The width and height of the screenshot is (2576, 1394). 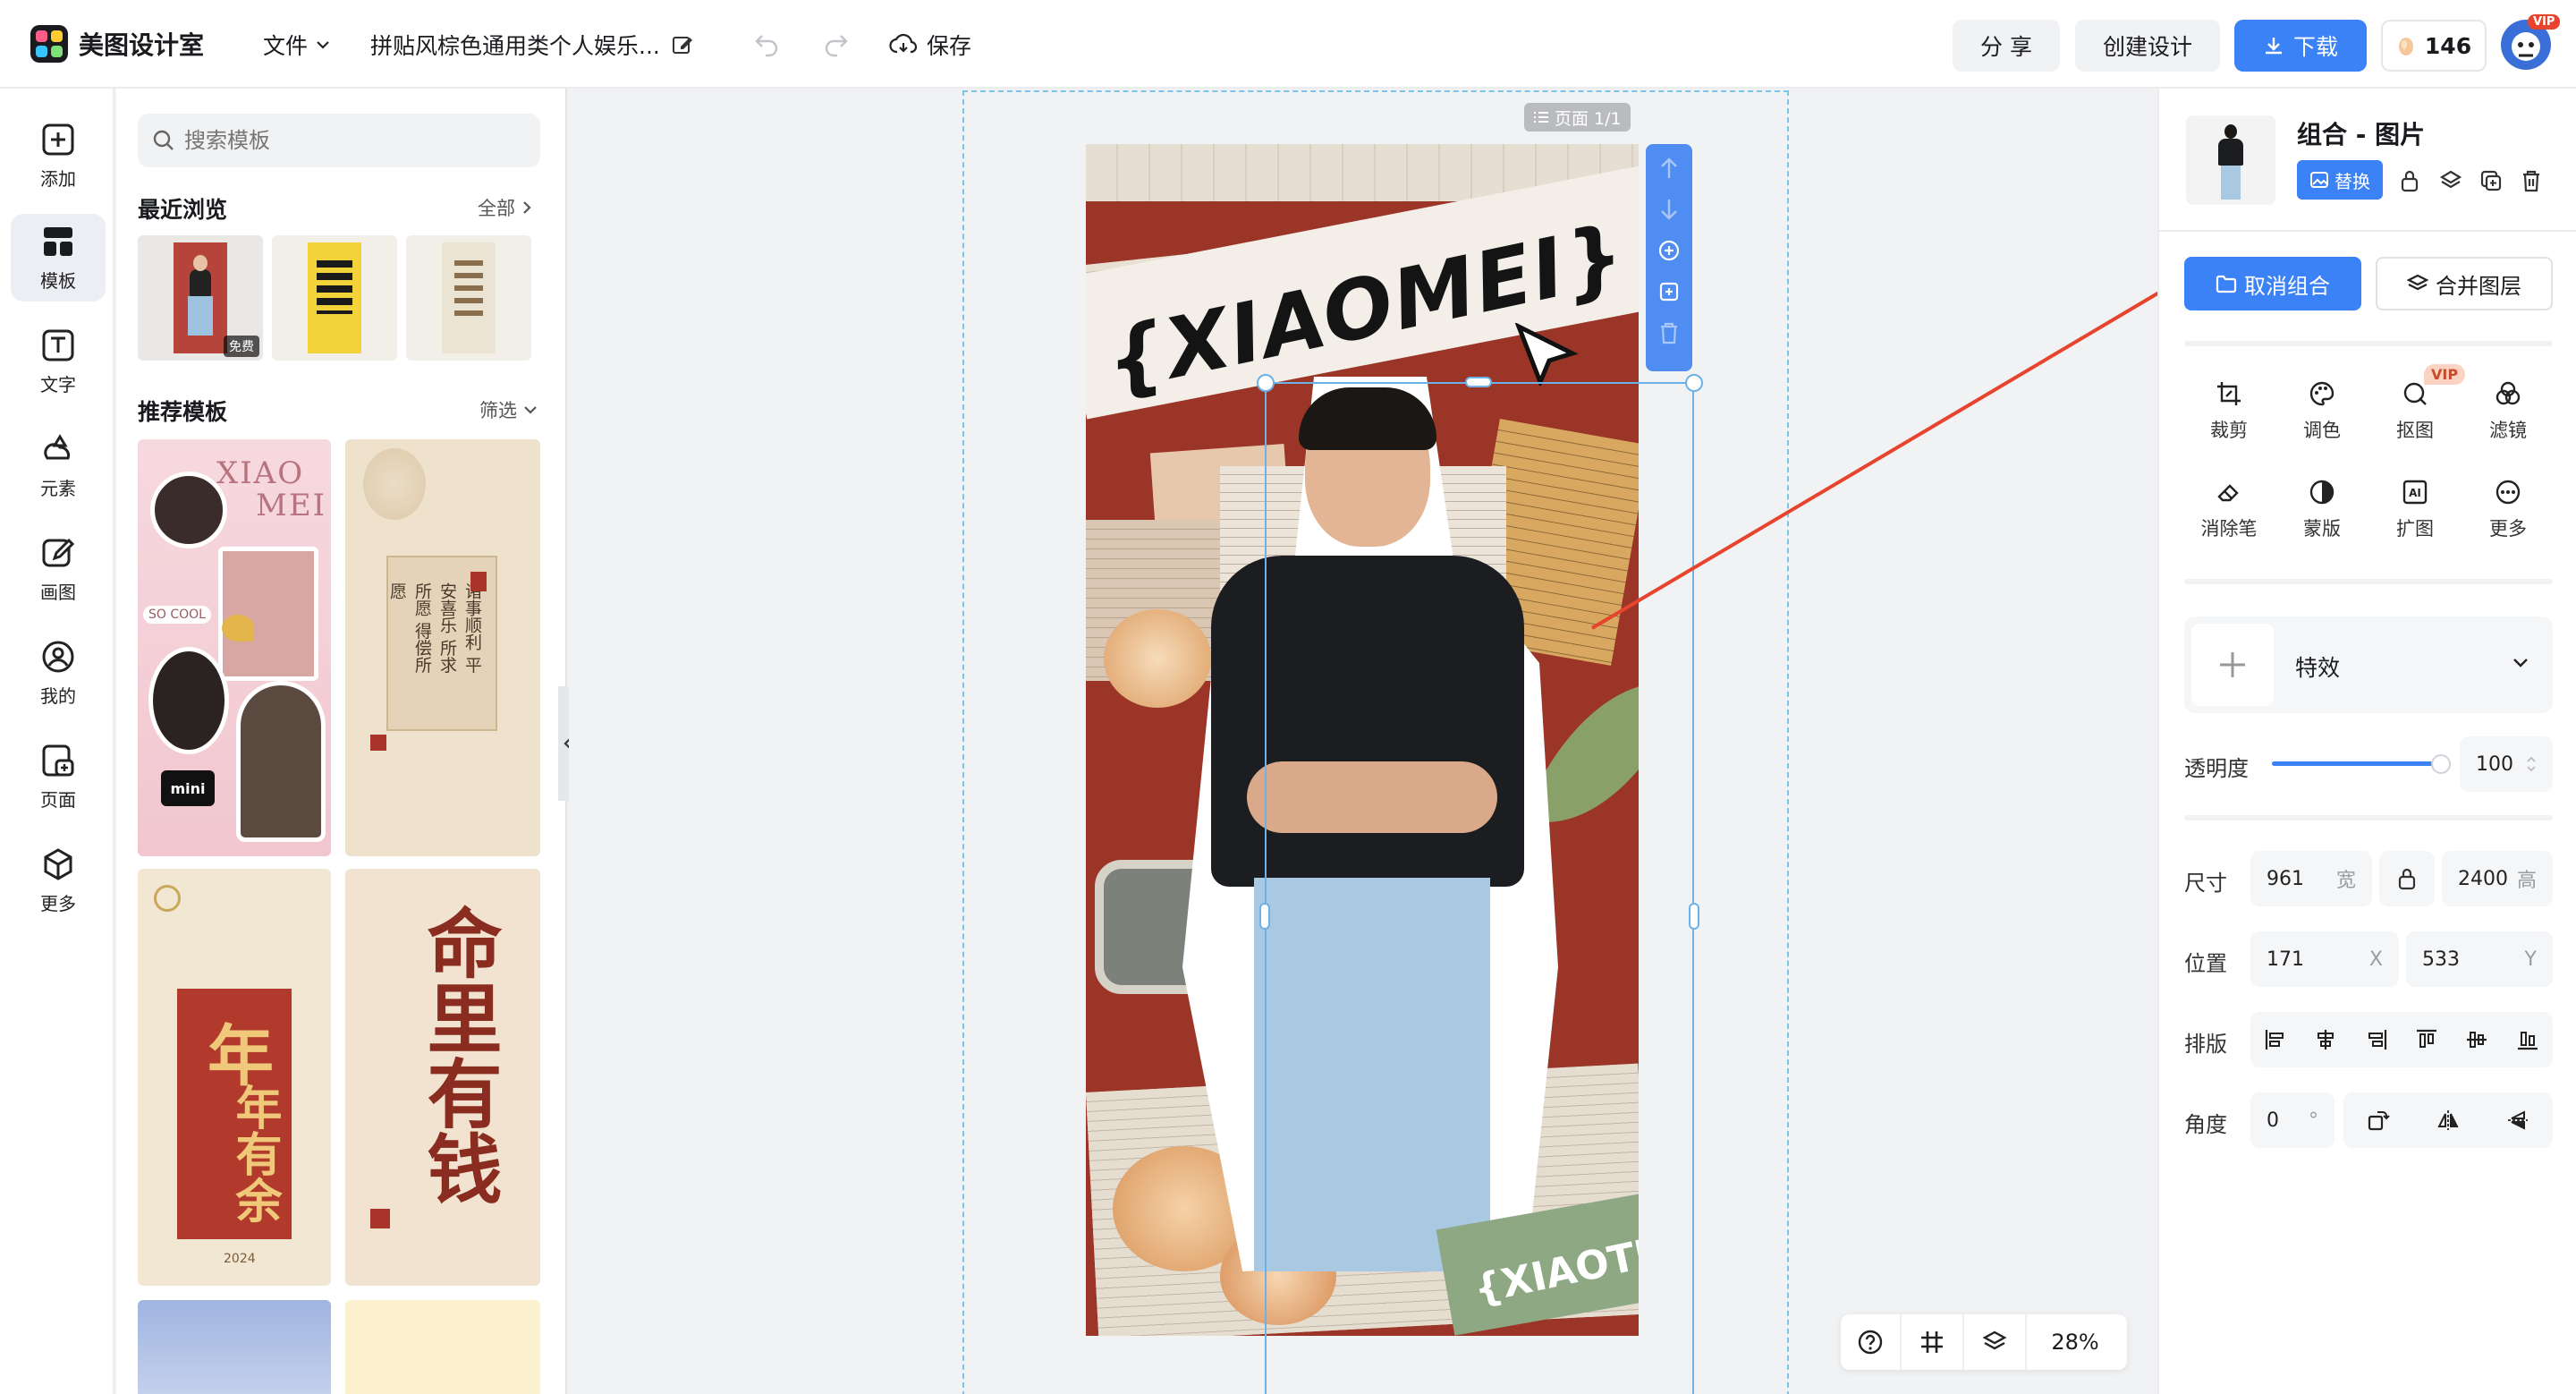 I want to click on app-name: 美图设计室, so click(x=142, y=45).